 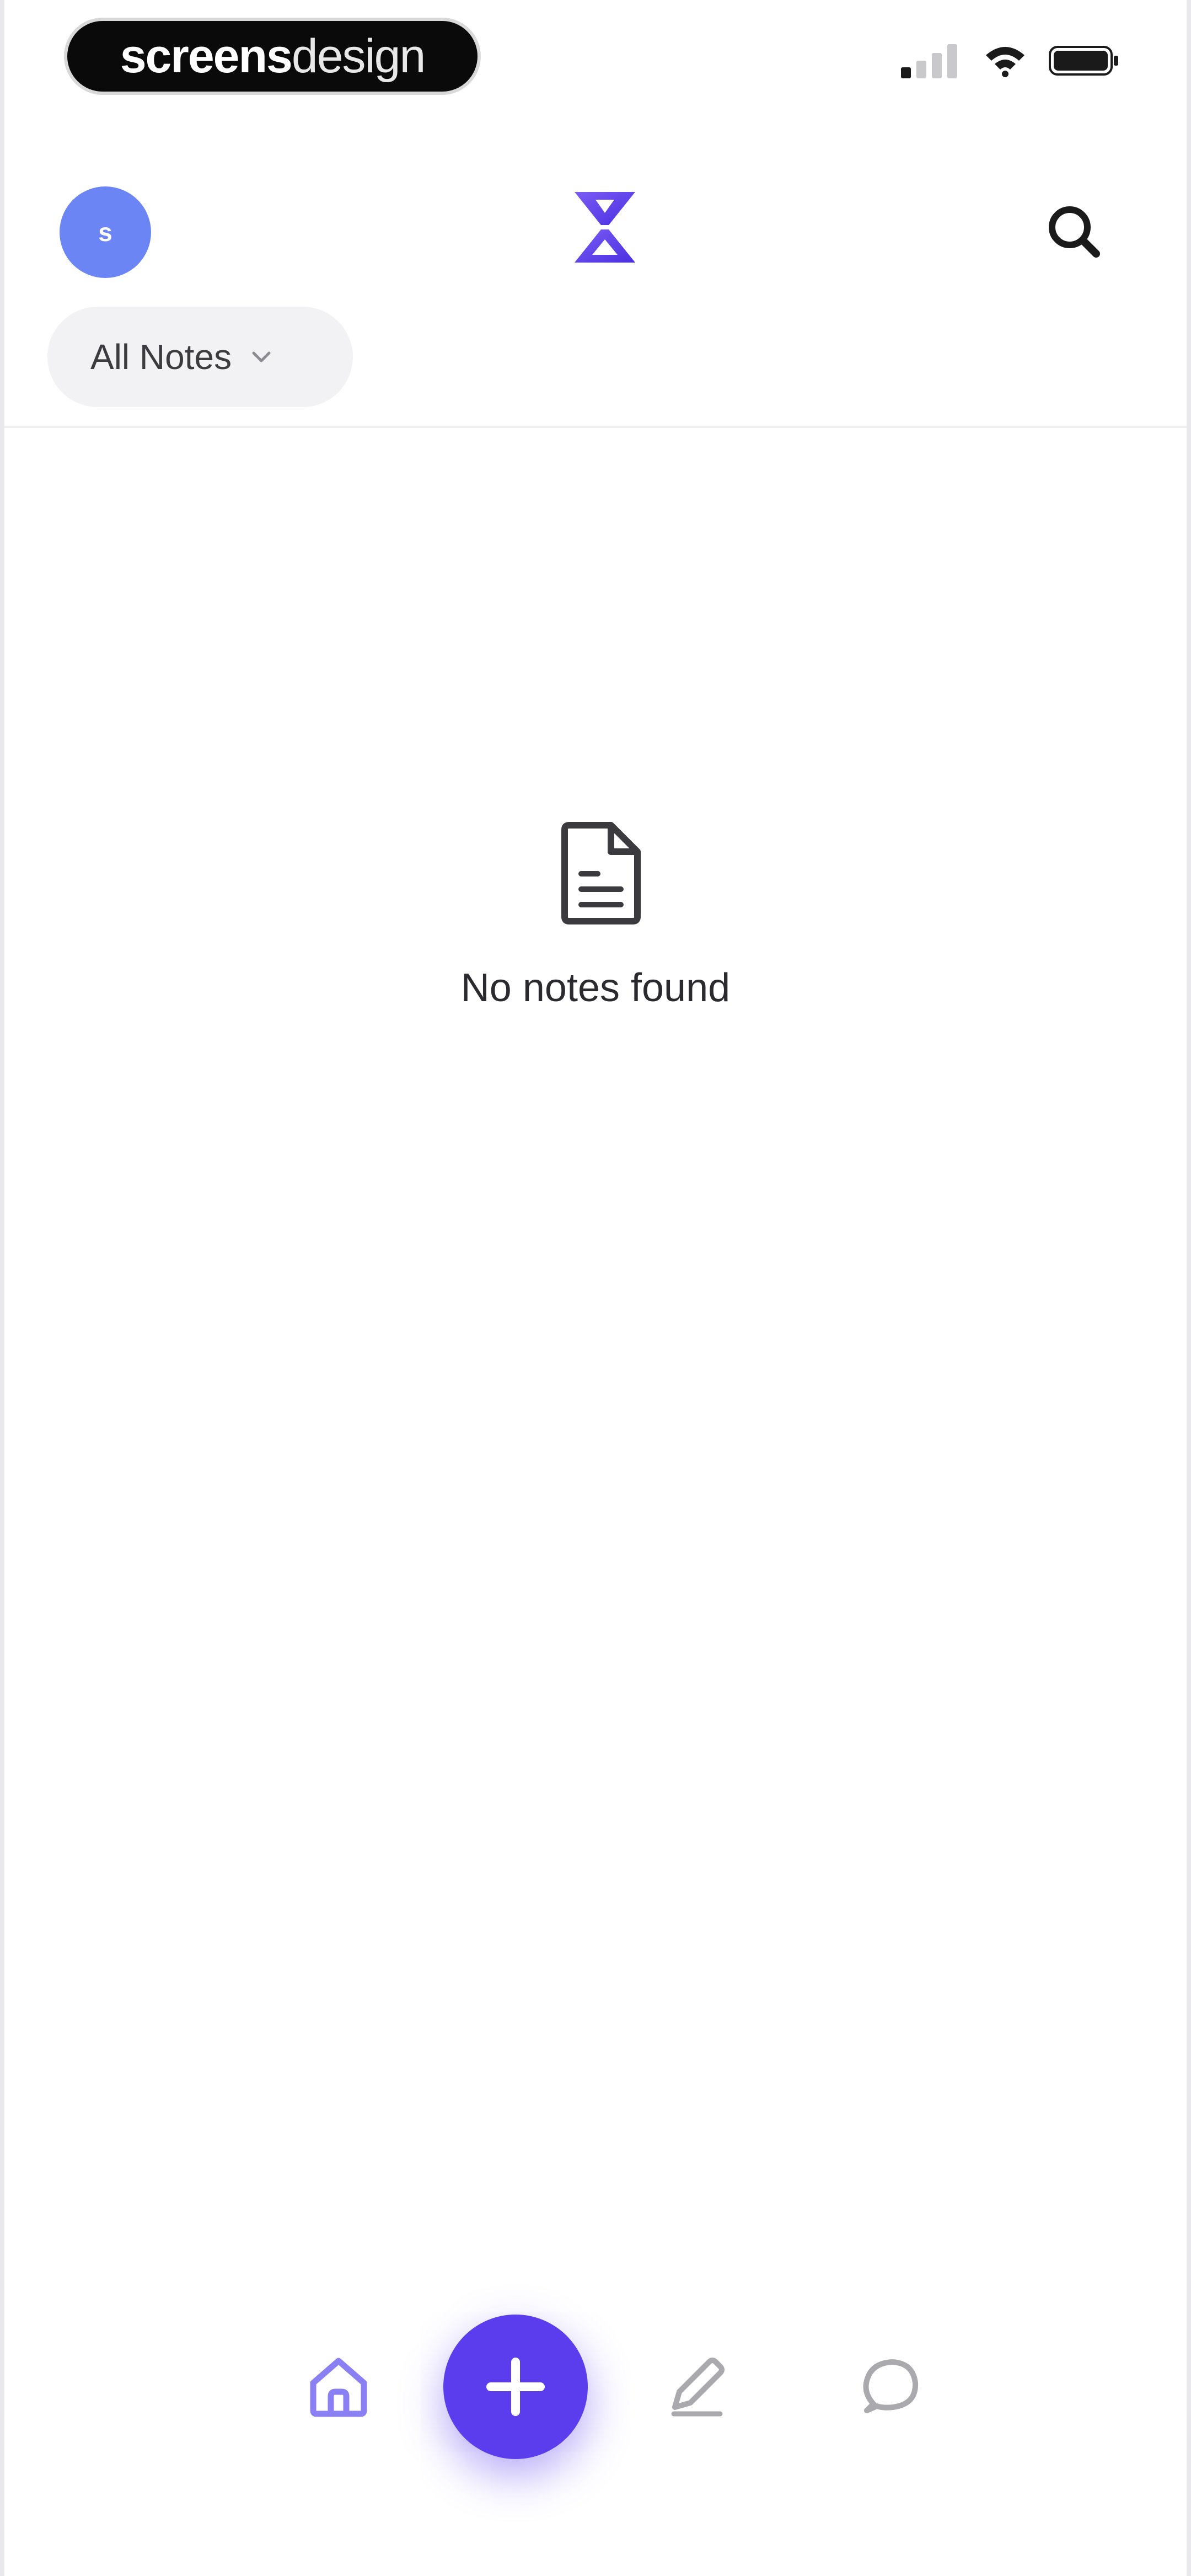 I want to click on search-icon, so click(x=1074, y=232).